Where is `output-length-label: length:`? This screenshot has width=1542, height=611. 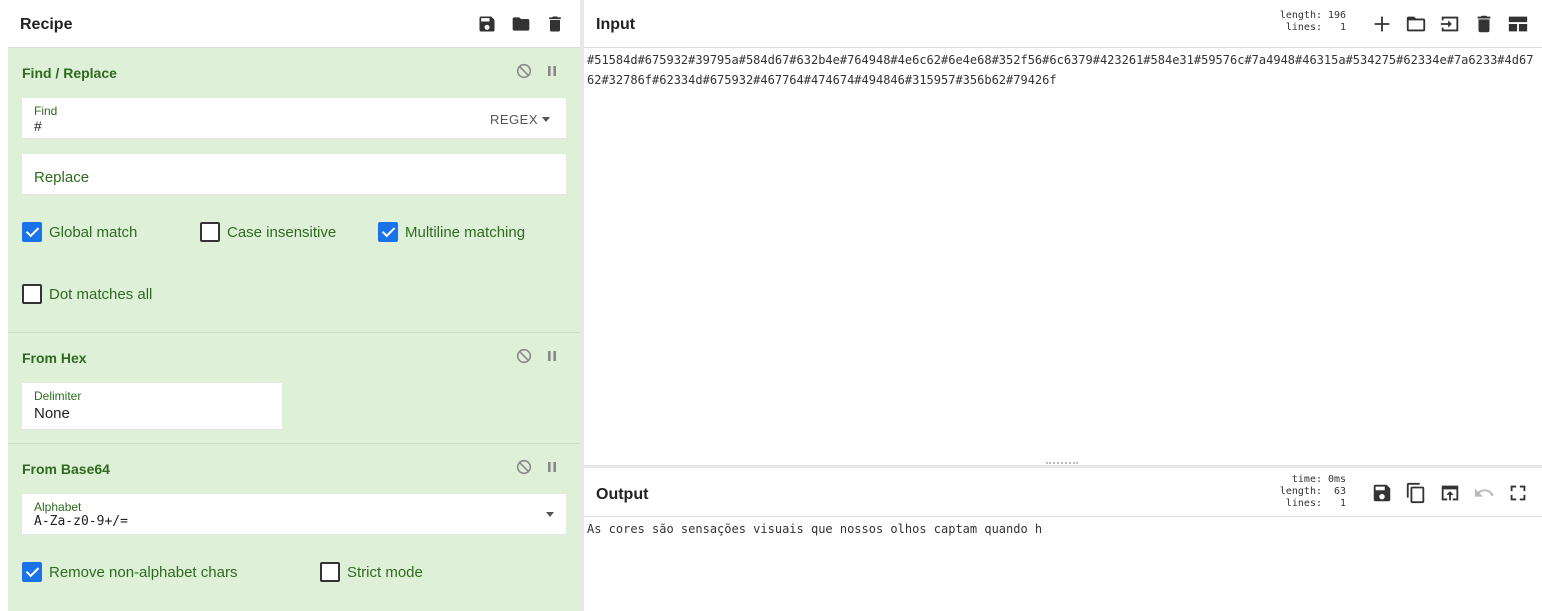
output-length-label: length: is located at coordinates (1300, 491).